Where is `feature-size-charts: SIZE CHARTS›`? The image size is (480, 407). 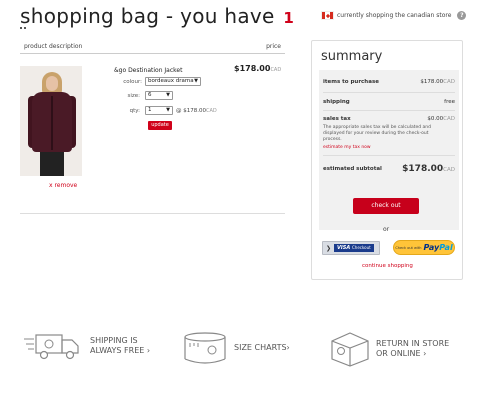 feature-size-charts: SIZE CHARTS› is located at coordinates (236, 348).